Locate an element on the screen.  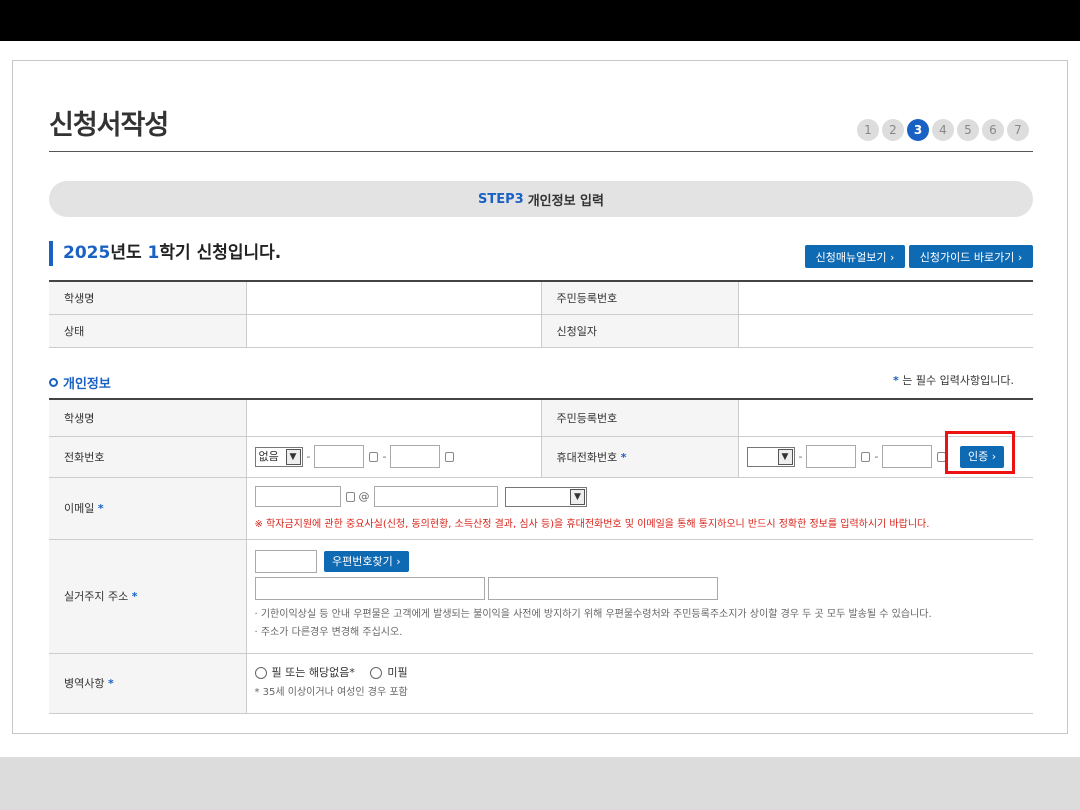
apply-date-label: 신청일자 is located at coordinates (639, 331).